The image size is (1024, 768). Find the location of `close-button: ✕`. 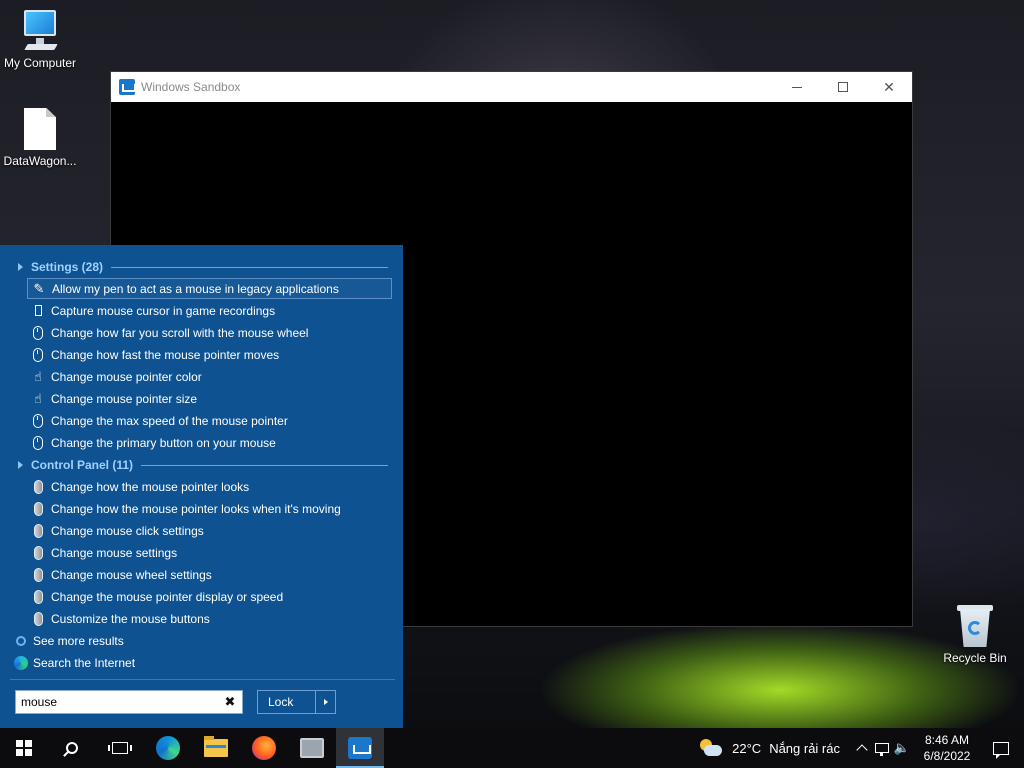

close-button: ✕ is located at coordinates (889, 87).